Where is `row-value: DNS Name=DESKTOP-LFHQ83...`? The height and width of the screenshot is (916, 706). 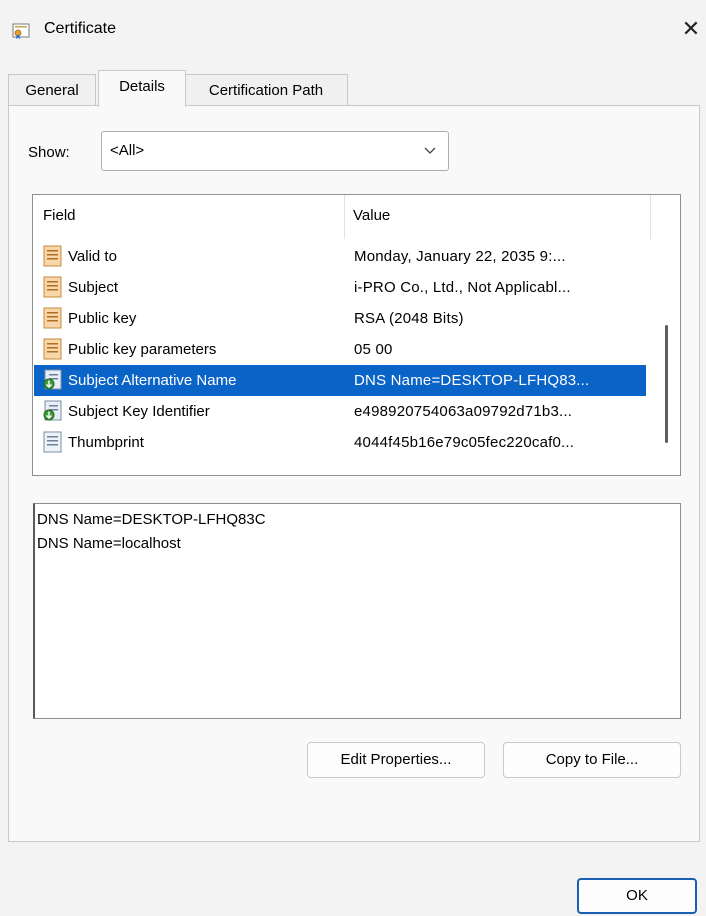 row-value: DNS Name=DESKTOP-LFHQ83... is located at coordinates (472, 380).